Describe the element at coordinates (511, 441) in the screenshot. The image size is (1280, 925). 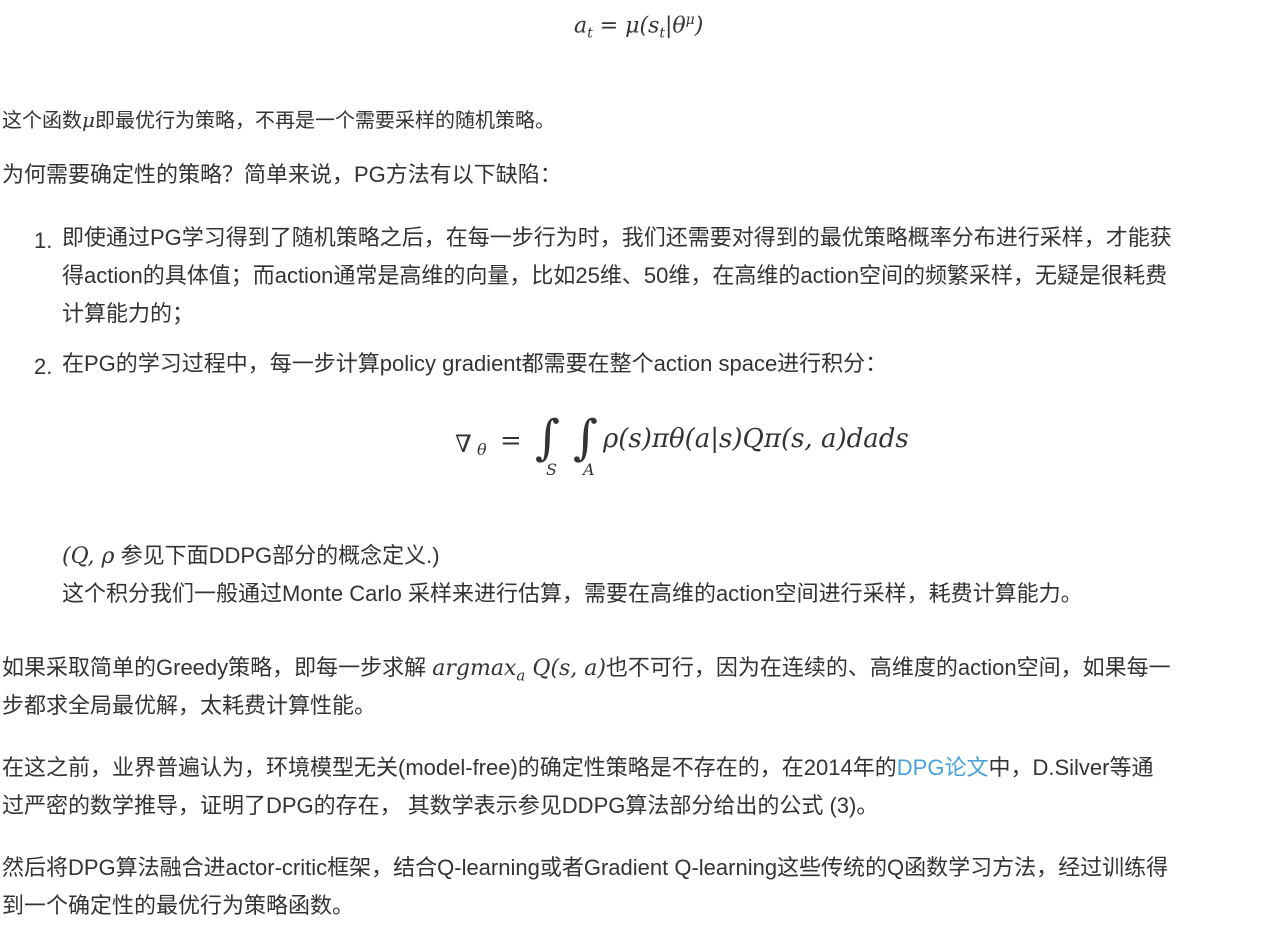
I see `equals-sign: =` at that location.